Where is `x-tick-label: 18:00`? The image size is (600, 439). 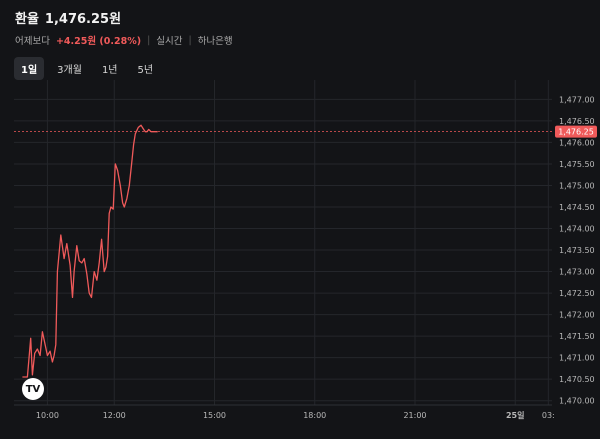 x-tick-label: 18:00 is located at coordinates (314, 415).